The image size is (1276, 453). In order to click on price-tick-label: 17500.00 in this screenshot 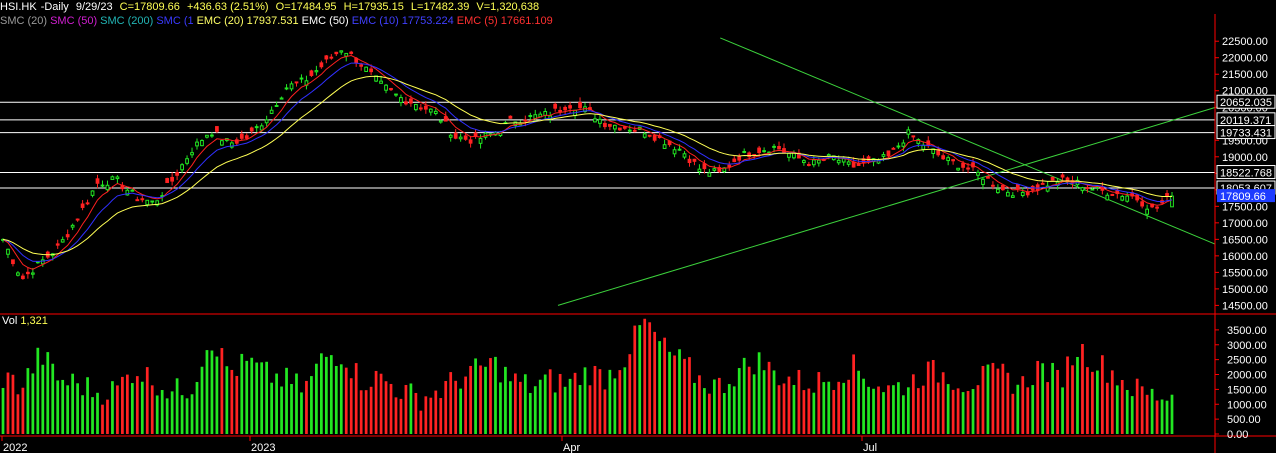, I will do `click(1245, 207)`.